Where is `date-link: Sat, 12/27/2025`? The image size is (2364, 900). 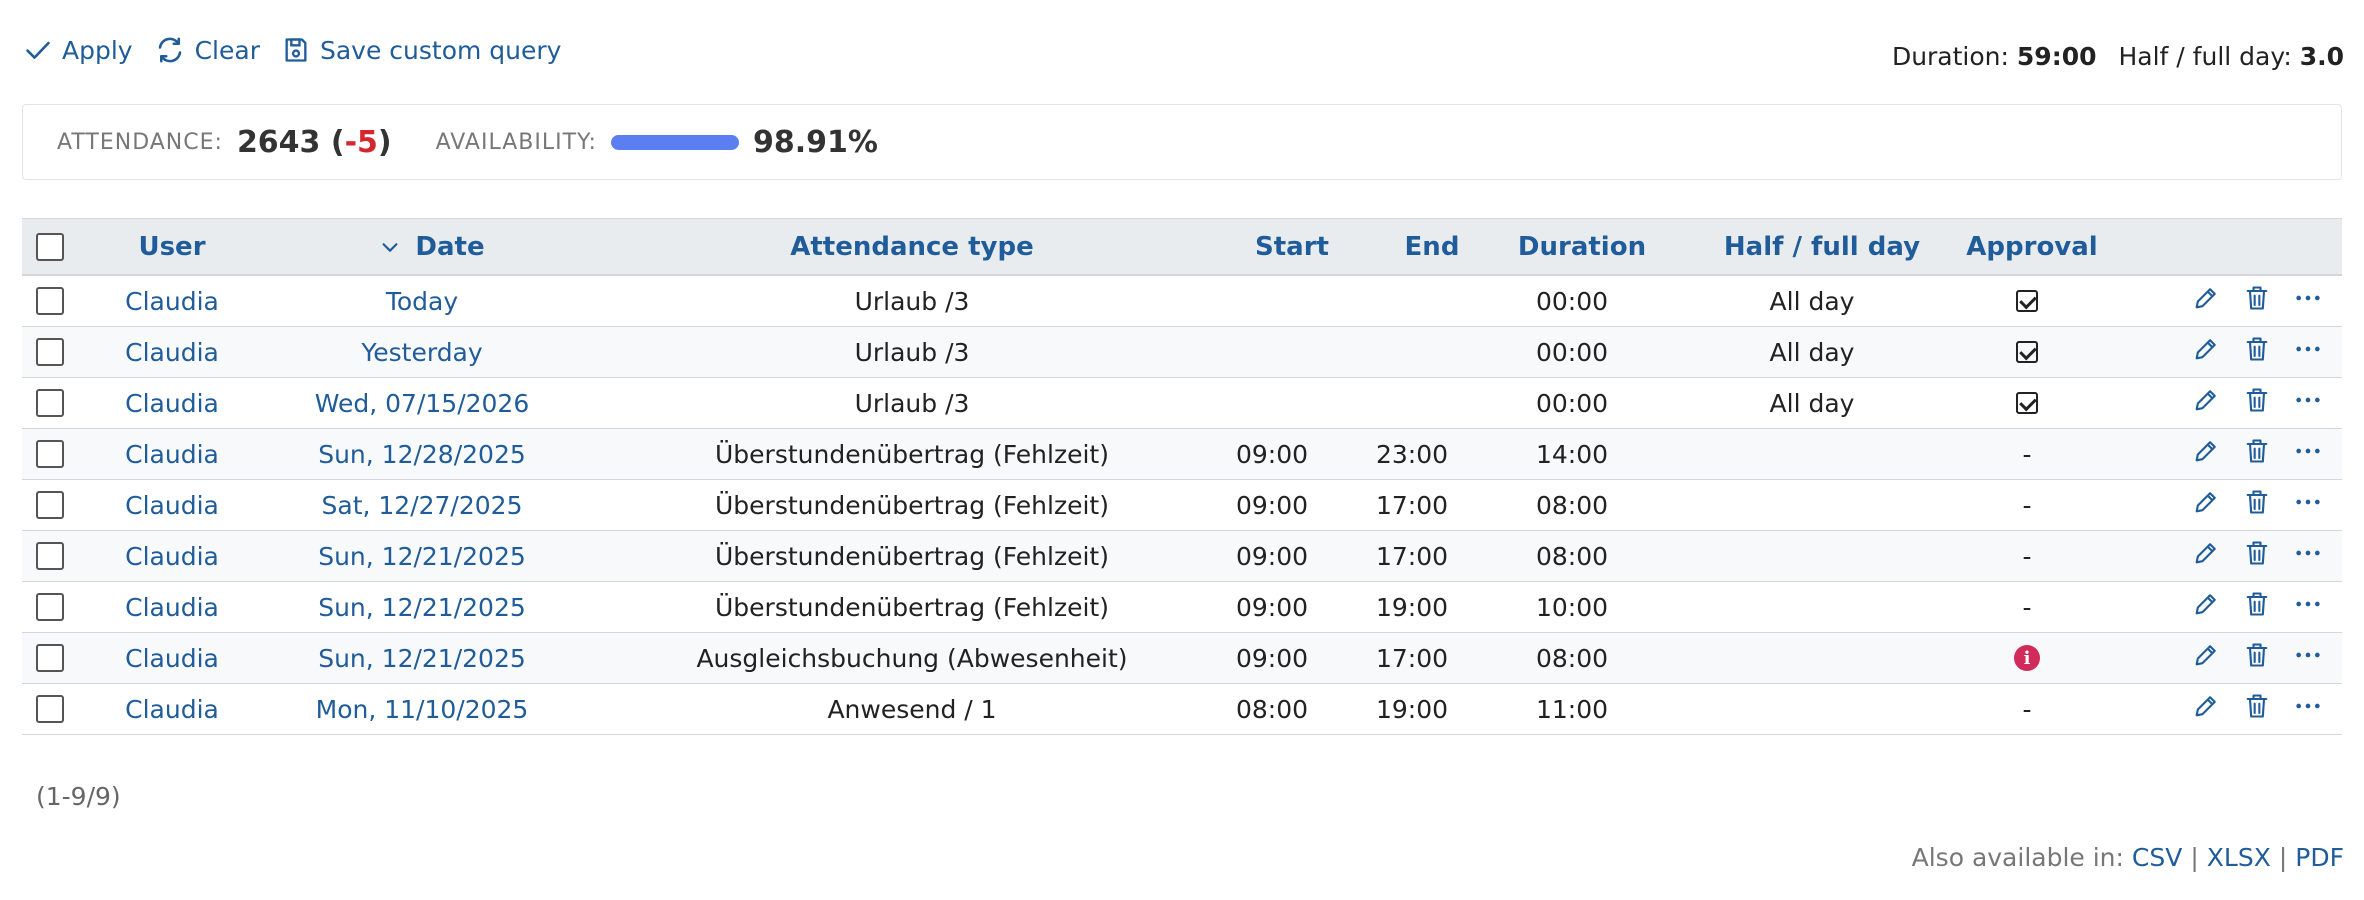 date-link: Sat, 12/27/2025 is located at coordinates (422, 505).